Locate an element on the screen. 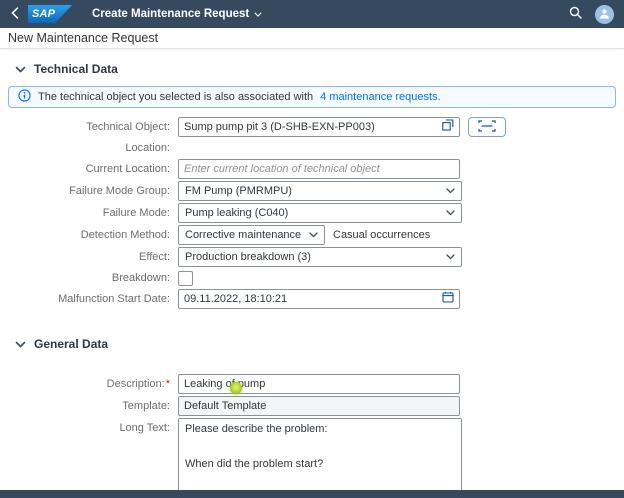  barcode-scan-button is located at coordinates (487, 127).